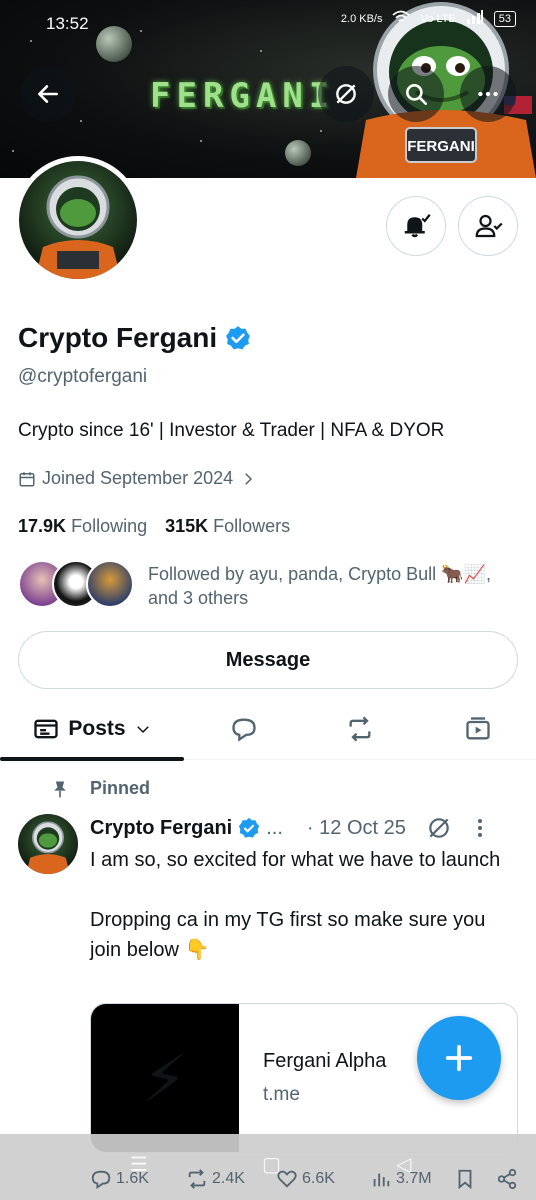  I want to click on battery-indicator: 53, so click(504, 18).